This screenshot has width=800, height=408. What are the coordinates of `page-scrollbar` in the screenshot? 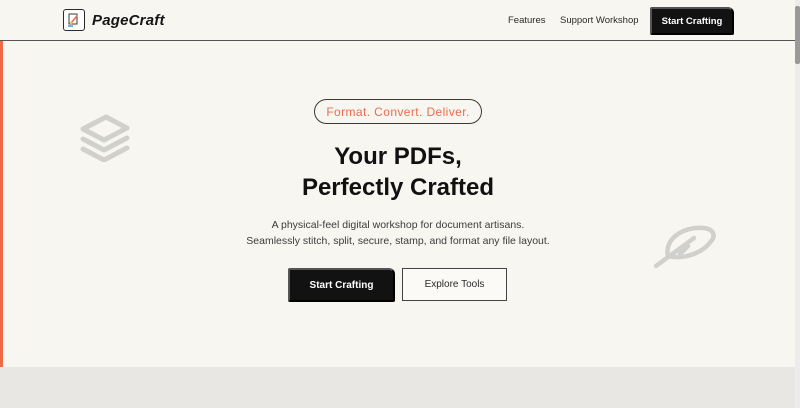 It's located at (797, 204).